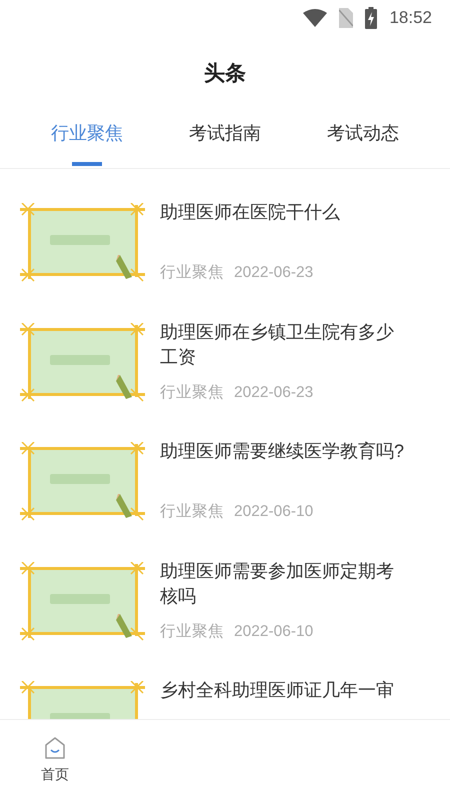 Image resolution: width=450 pixels, height=800 pixels. What do you see at coordinates (87, 164) in the screenshot?
I see `tab-indicator` at bounding box center [87, 164].